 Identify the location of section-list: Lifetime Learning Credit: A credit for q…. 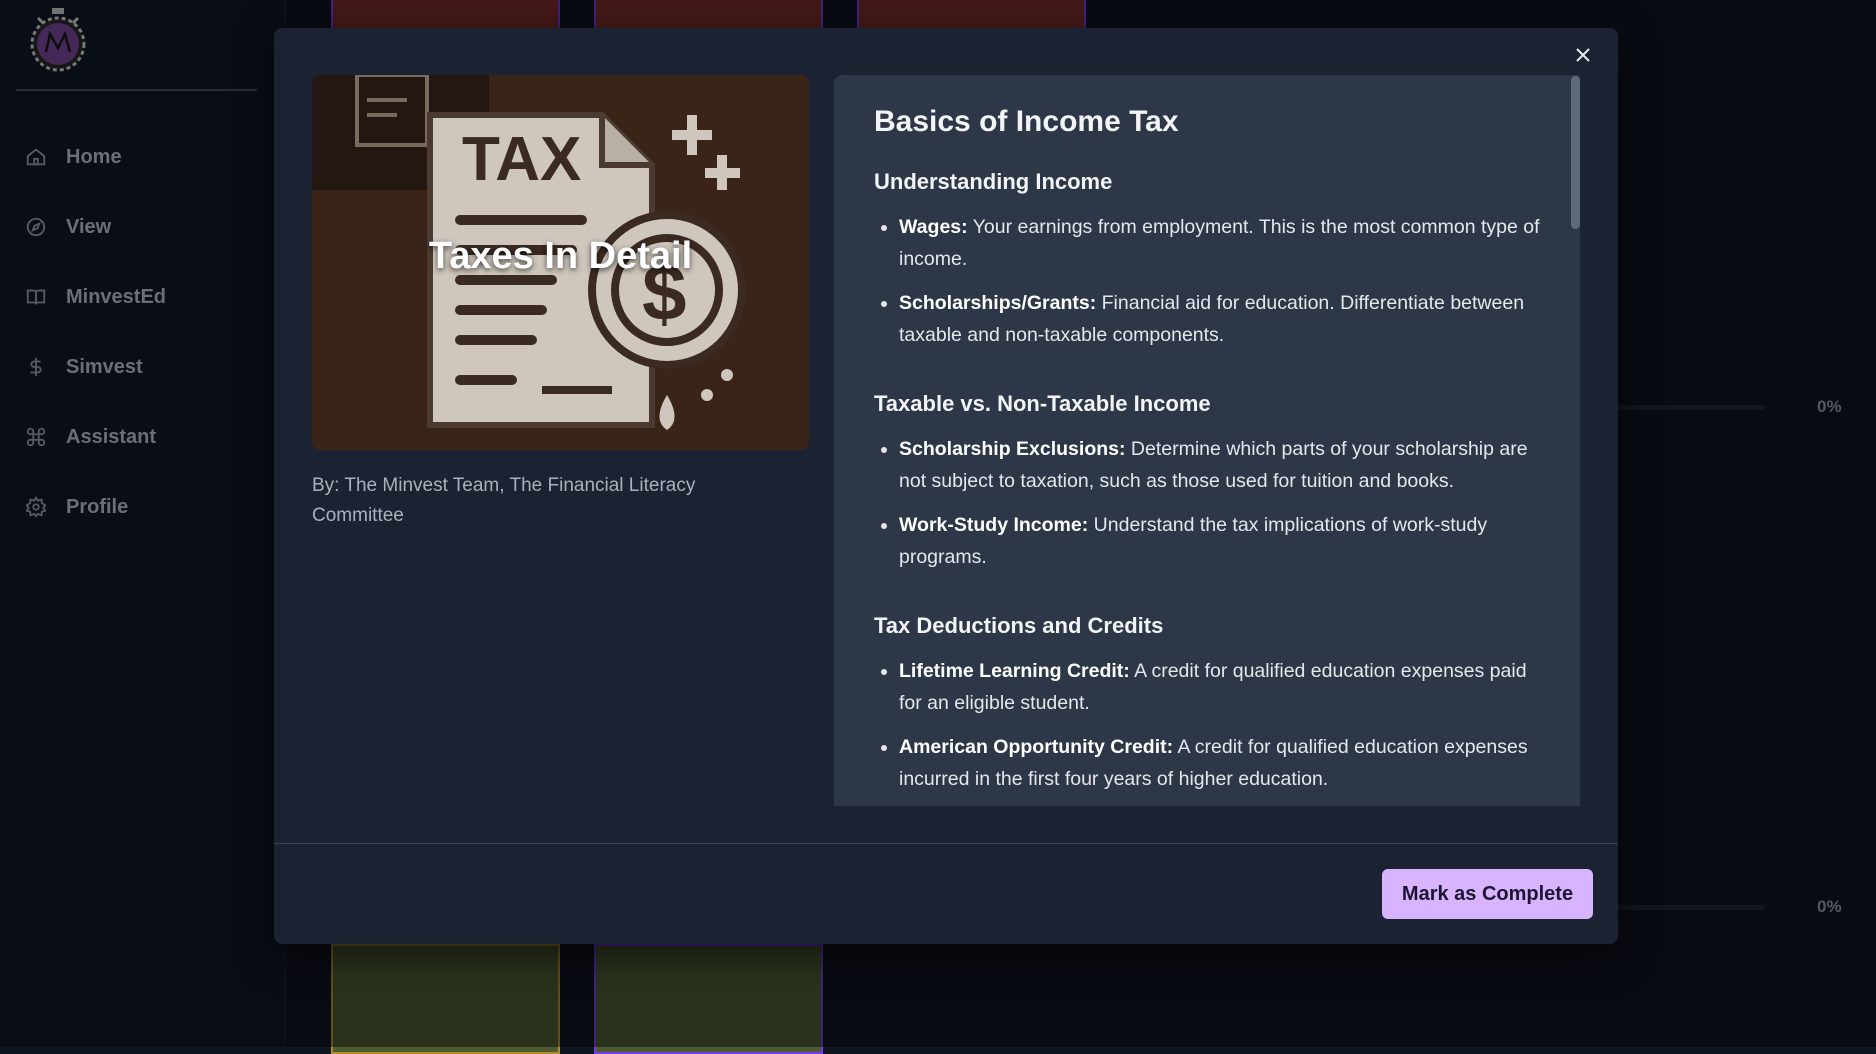
(1207, 725).